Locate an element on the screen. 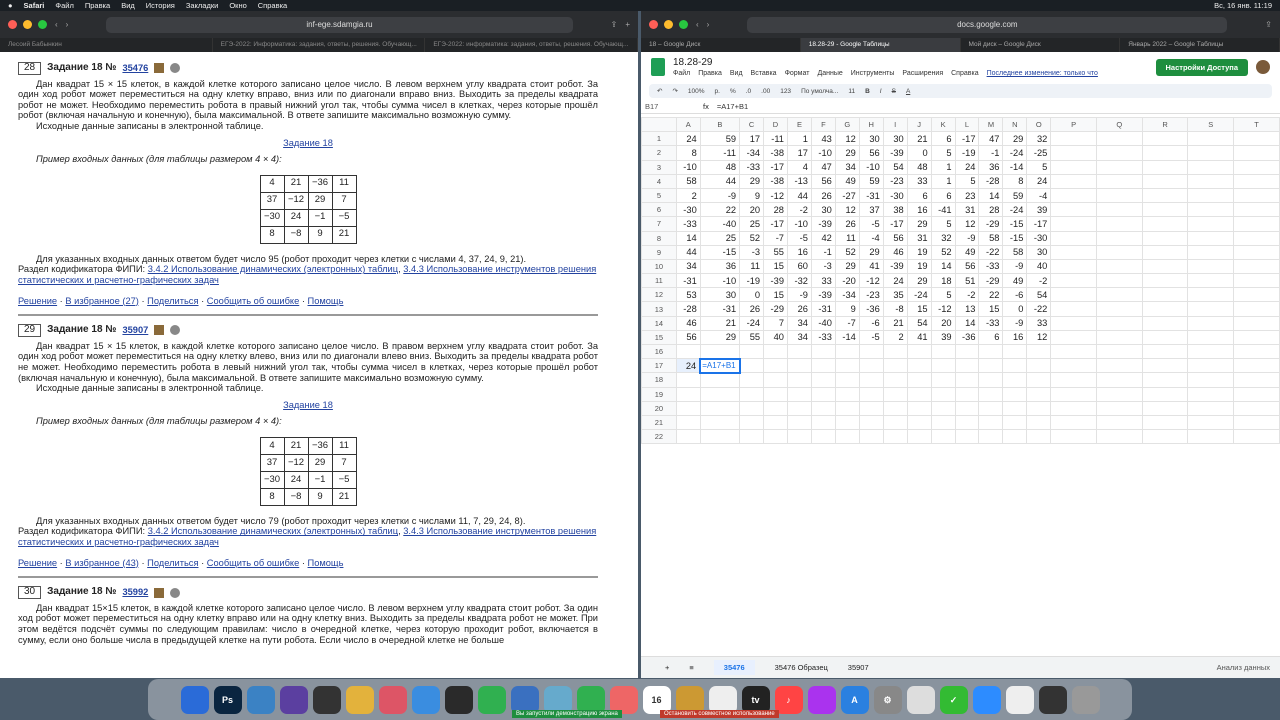 The width and height of the screenshot is (1280, 720). minimize-button is located at coordinates (27, 24).